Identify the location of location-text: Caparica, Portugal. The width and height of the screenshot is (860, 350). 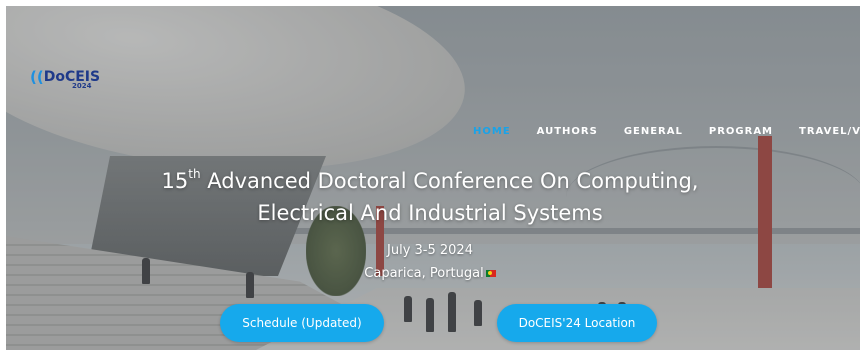
(424, 273).